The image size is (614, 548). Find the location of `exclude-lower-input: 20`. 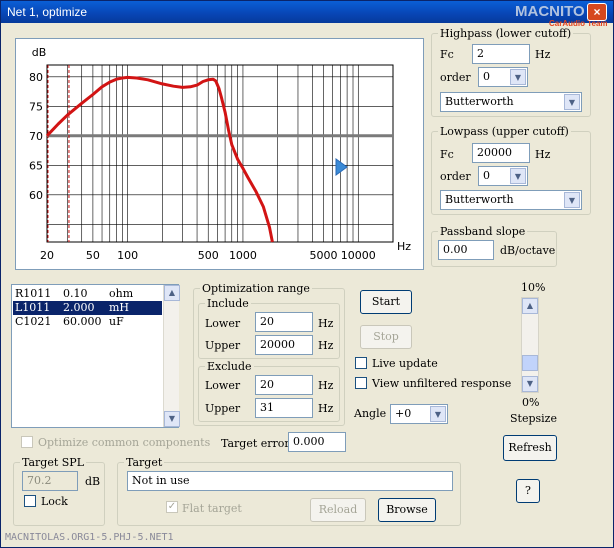

exclude-lower-input: 20 is located at coordinates (284, 385).